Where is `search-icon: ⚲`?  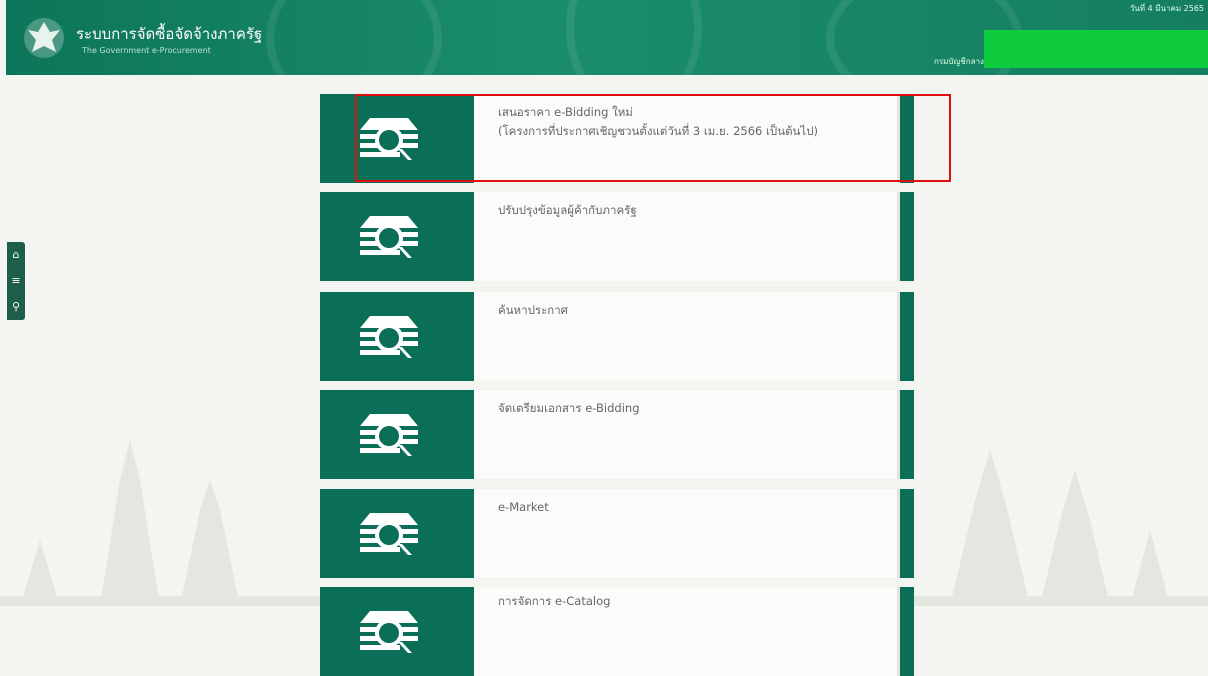
search-icon: ⚲ is located at coordinates (16, 307).